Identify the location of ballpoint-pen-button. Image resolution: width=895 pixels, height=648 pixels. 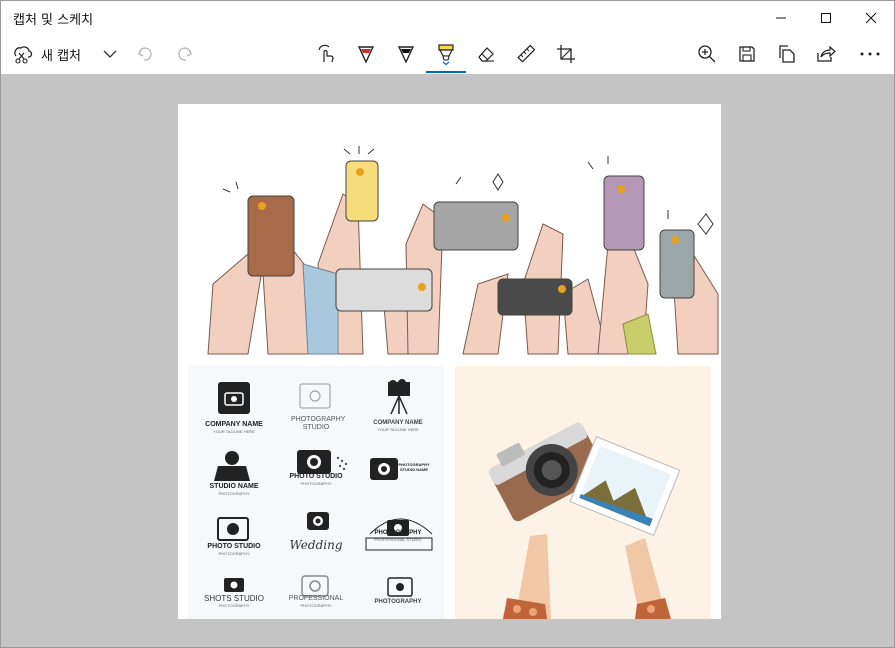
(366, 54).